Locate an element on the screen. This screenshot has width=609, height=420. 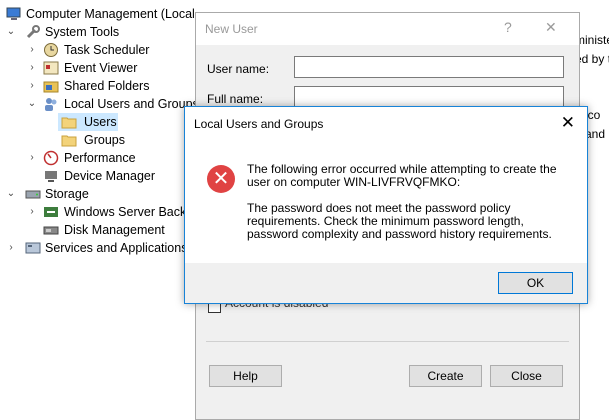
tree-label: Disk Management is located at coordinates (114, 230).